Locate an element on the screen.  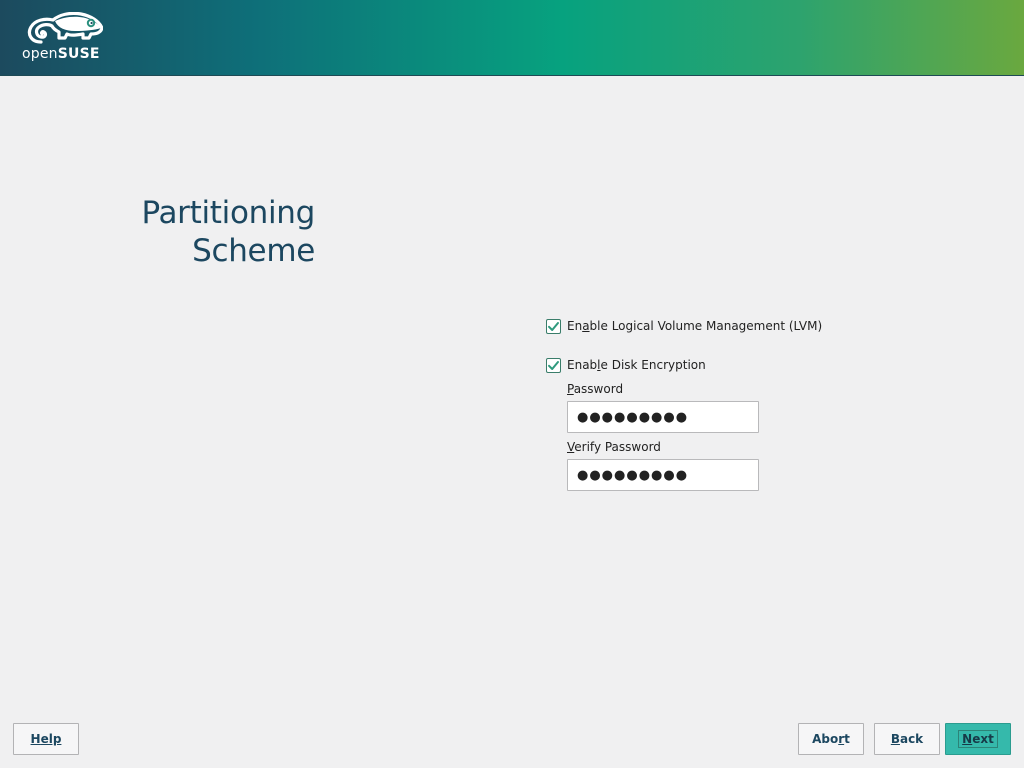
help-button: Help is located at coordinates (46, 739).